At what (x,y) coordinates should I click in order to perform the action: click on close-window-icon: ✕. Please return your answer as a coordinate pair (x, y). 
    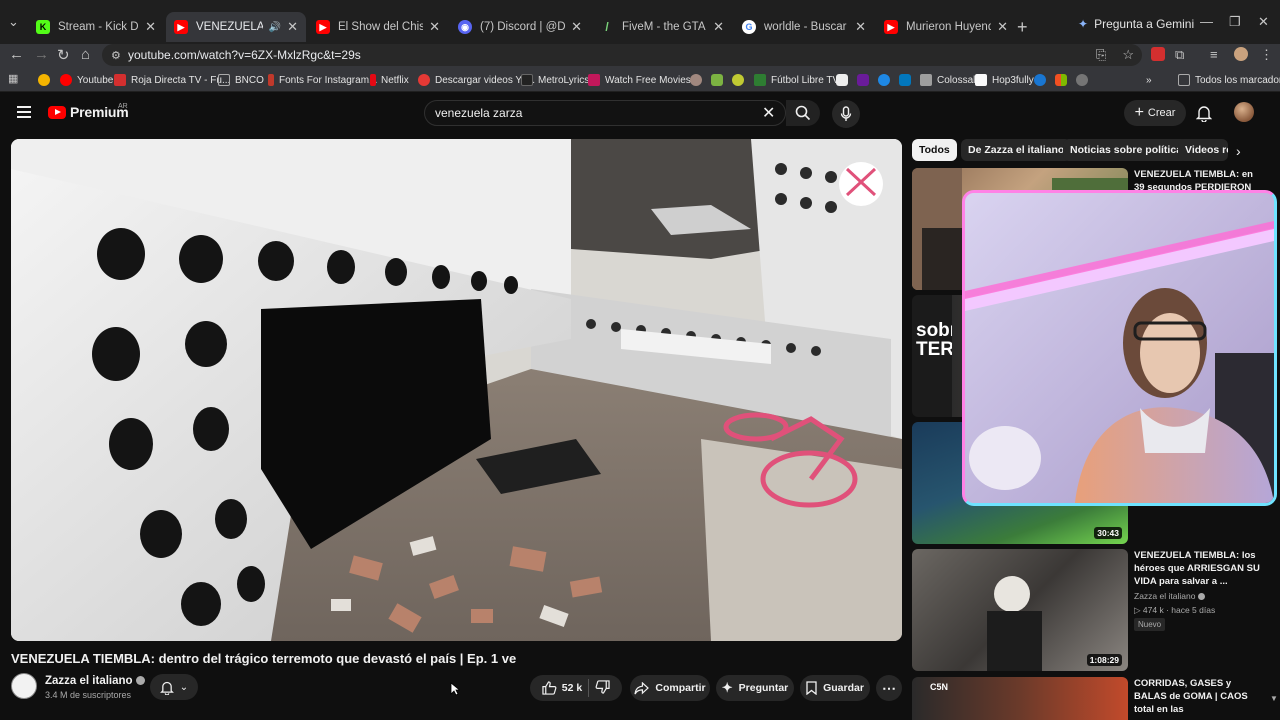
    Looking at the image, I should click on (1263, 22).